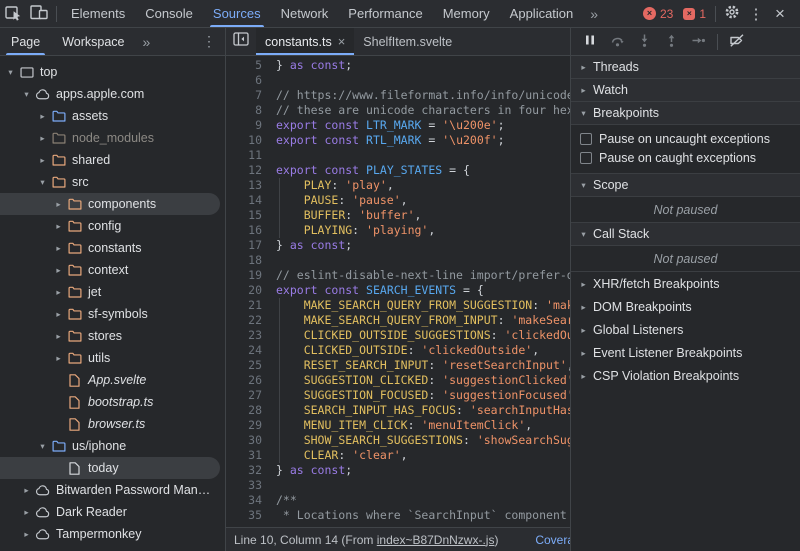  I want to click on tree-item-bootstrap-ts: bootstrap.ts, so click(112, 402).